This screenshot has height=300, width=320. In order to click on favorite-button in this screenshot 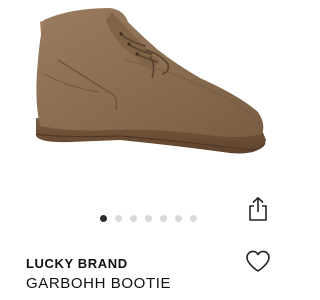, I will do `click(258, 261)`.